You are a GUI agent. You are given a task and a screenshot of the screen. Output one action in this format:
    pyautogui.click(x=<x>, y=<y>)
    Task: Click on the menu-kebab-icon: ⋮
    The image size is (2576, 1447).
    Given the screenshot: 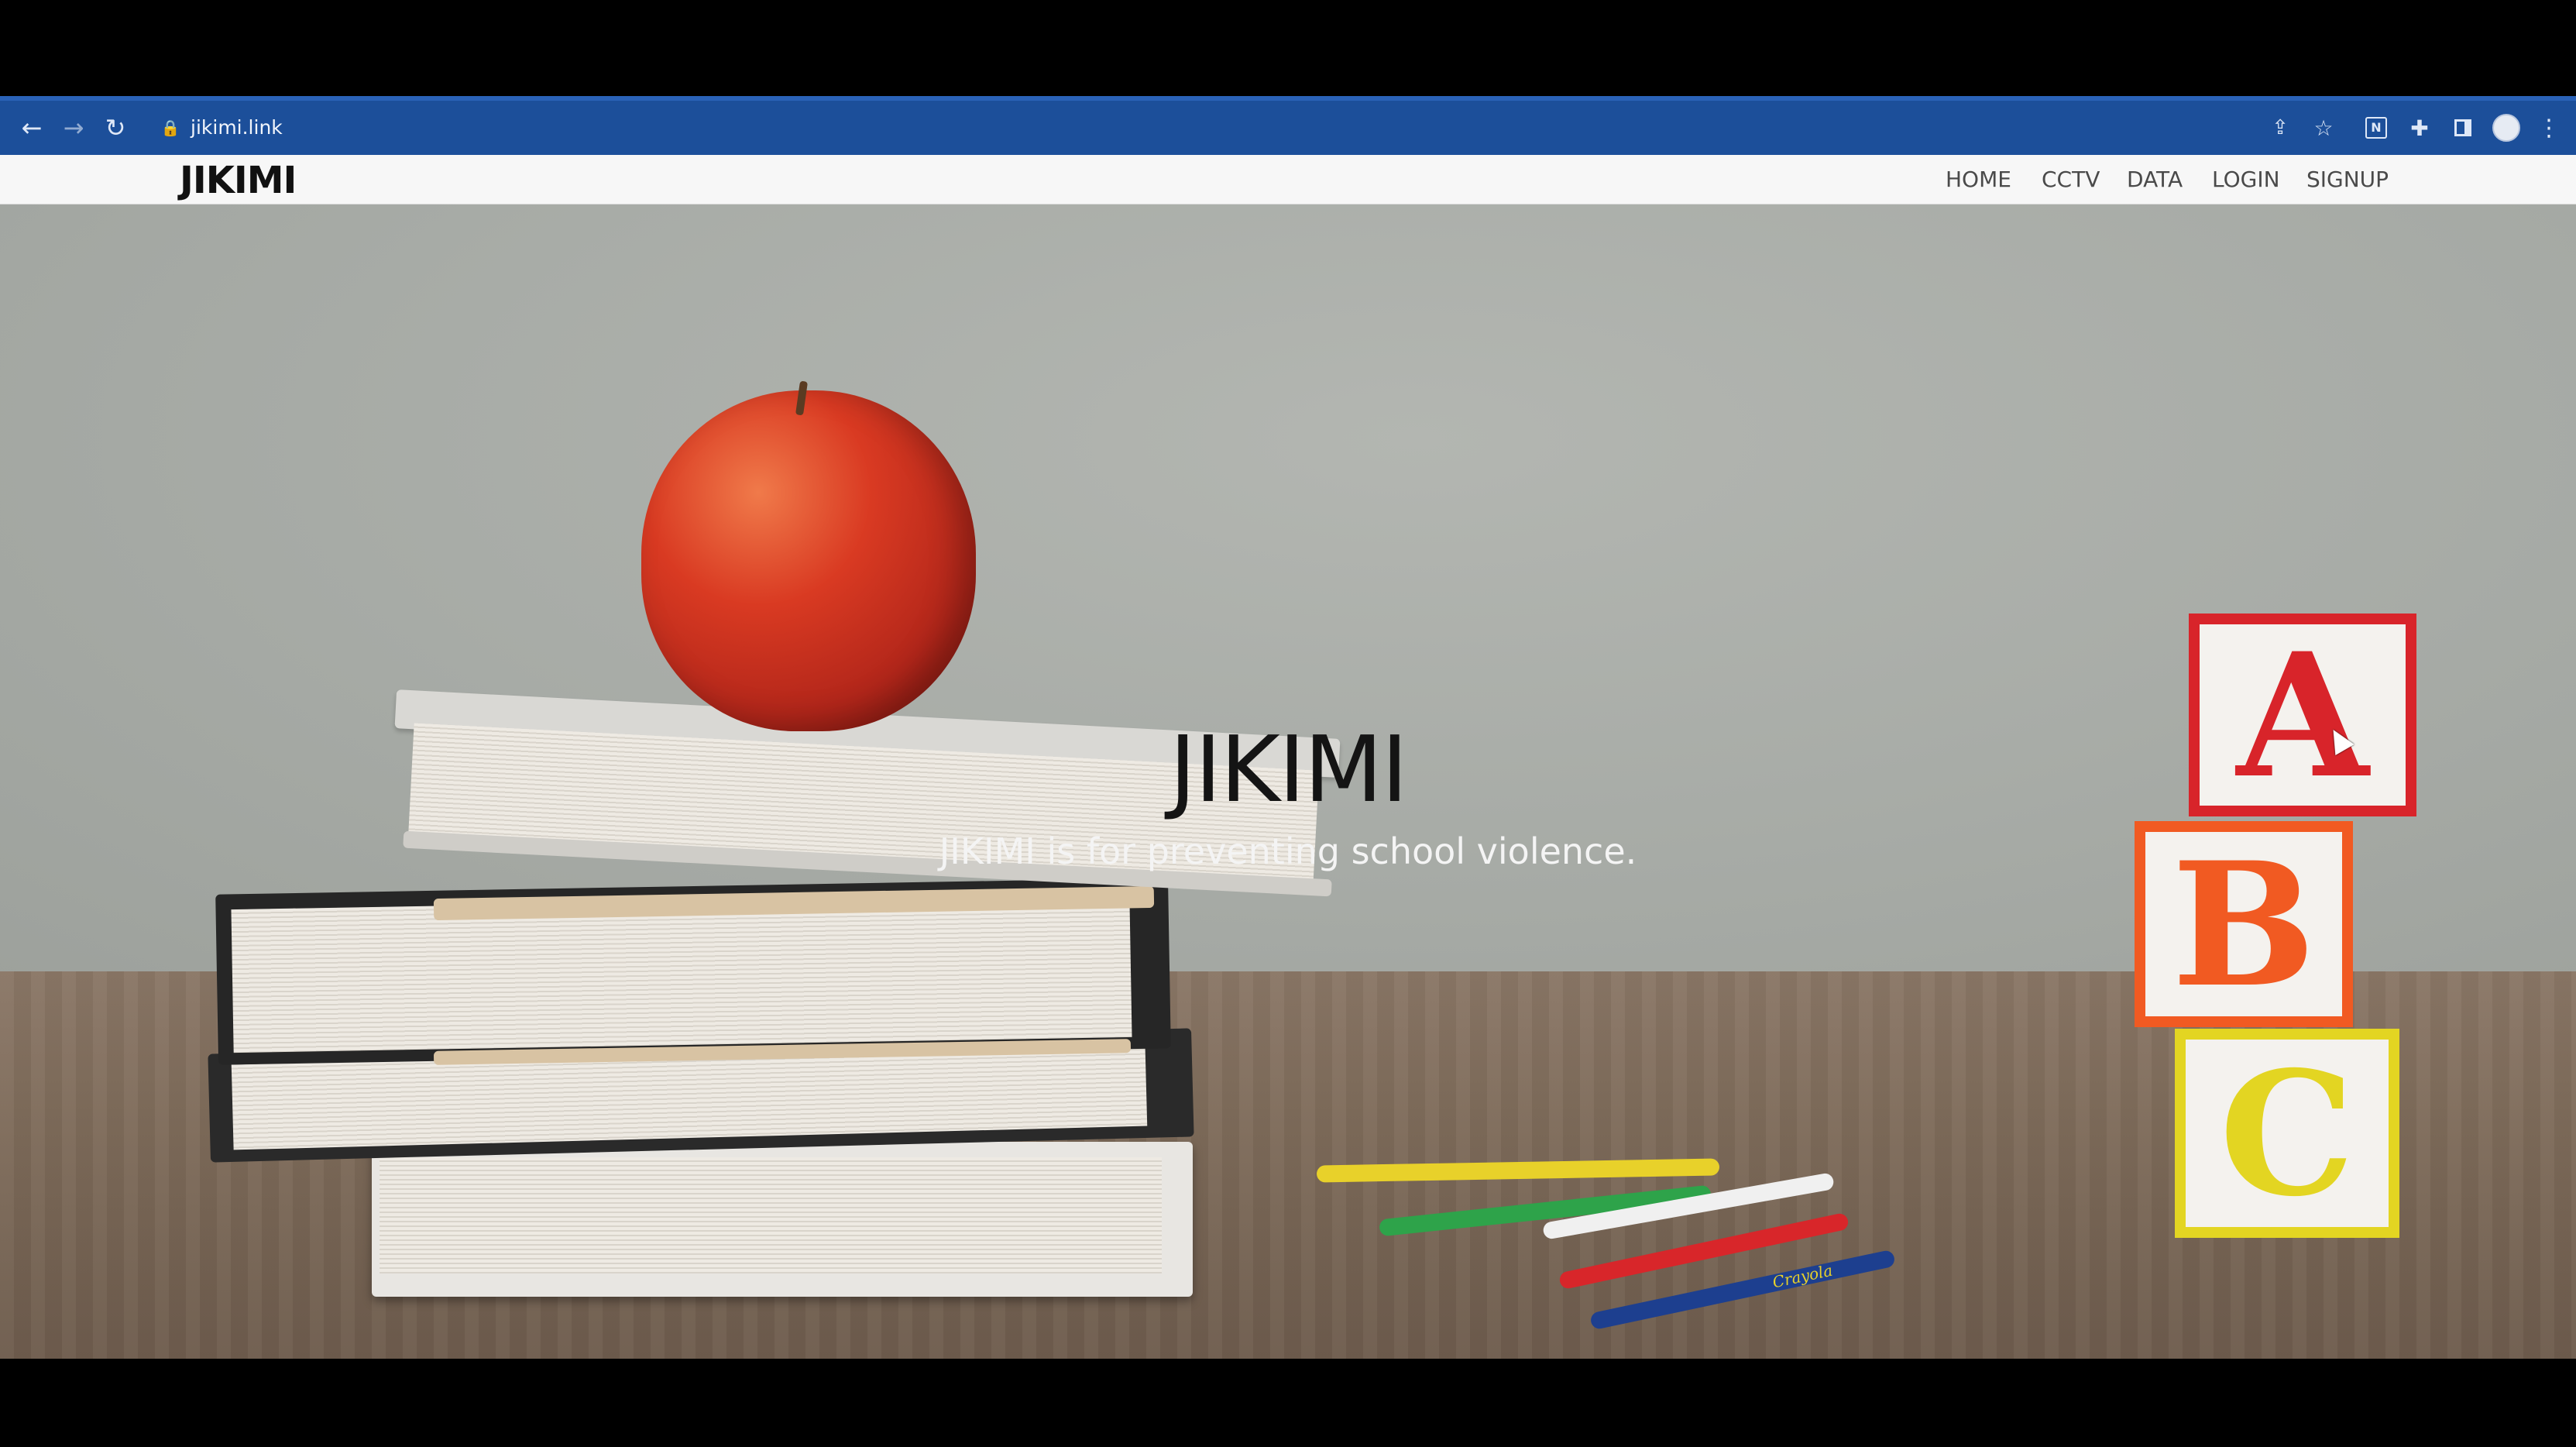 What is the action you would take?
    pyautogui.click(x=2549, y=128)
    